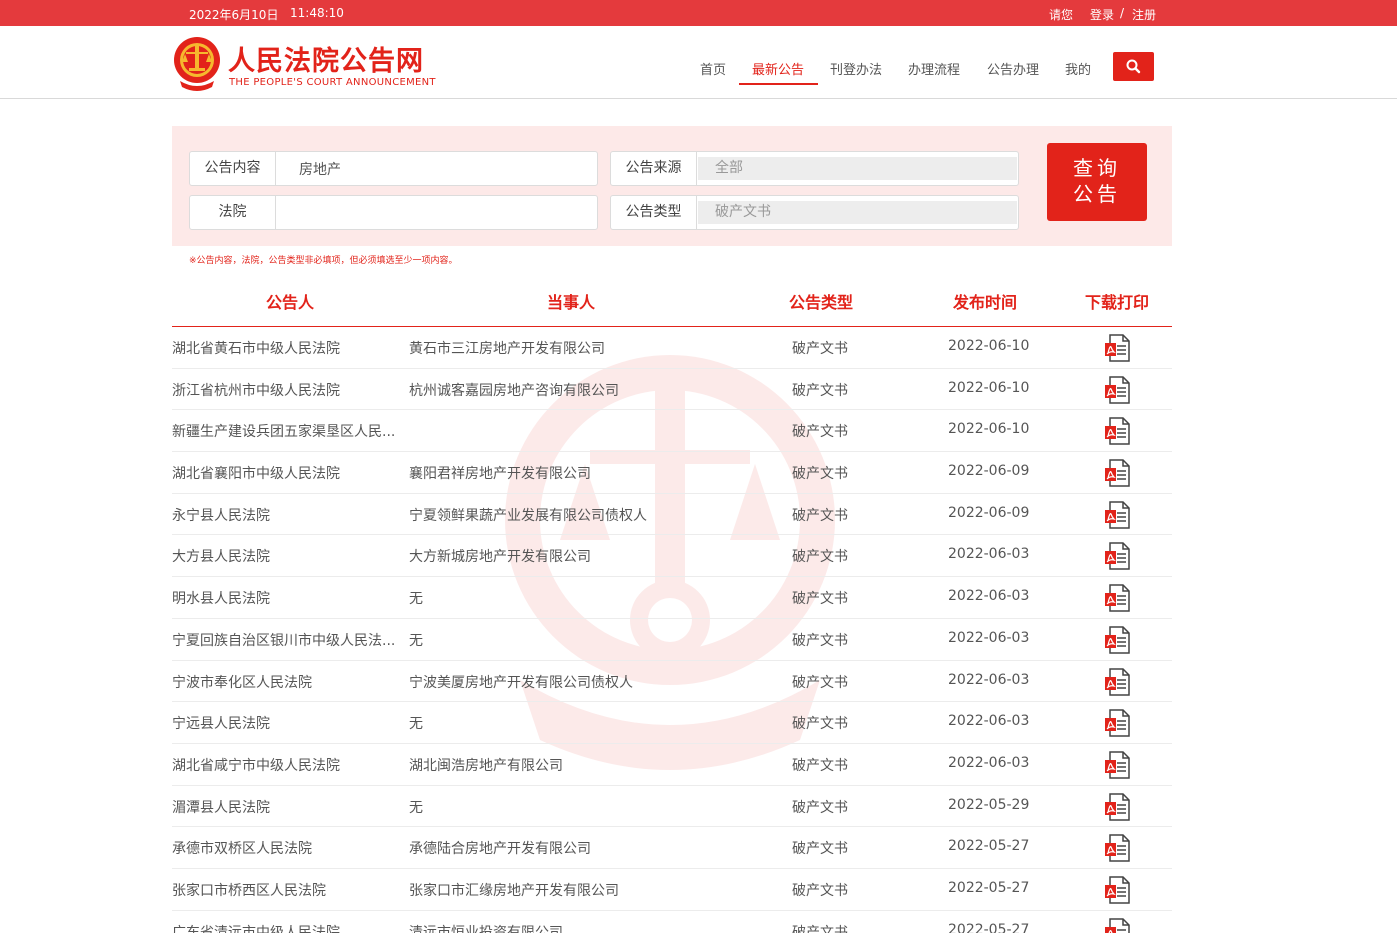  What do you see at coordinates (1102, 14) in the screenshot?
I see `login-link: 登录` at bounding box center [1102, 14].